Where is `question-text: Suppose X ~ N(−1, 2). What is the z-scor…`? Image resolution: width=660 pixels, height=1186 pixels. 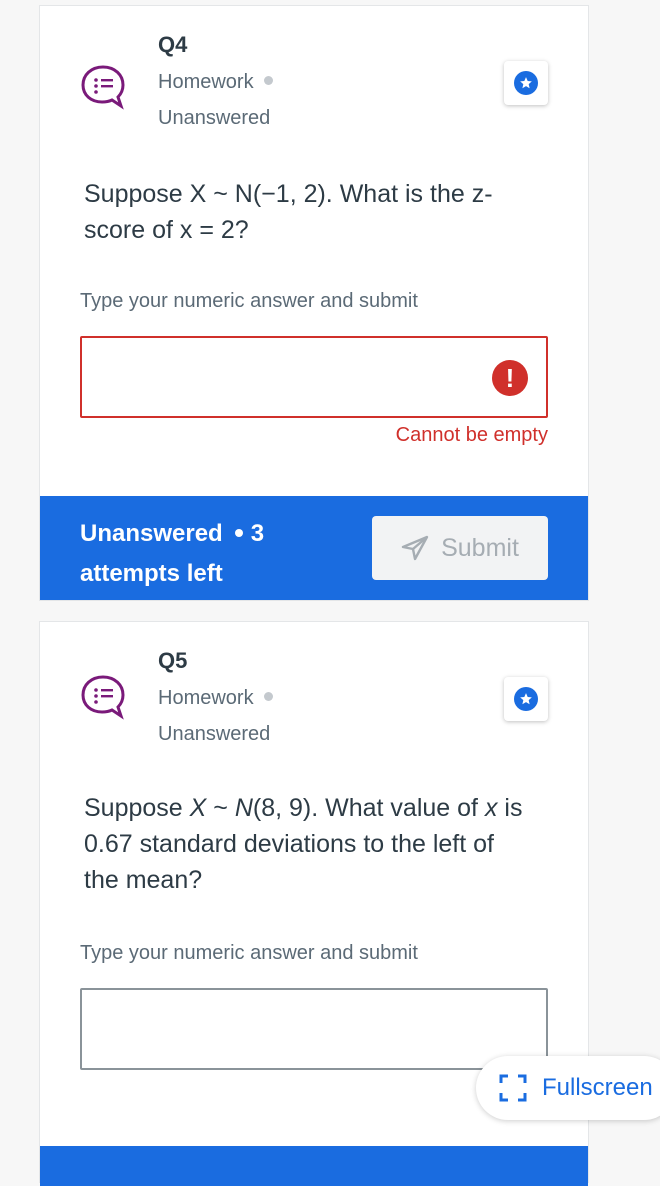 question-text: Suppose X ~ N(−1, 2). What is the z-scor… is located at coordinates (288, 212).